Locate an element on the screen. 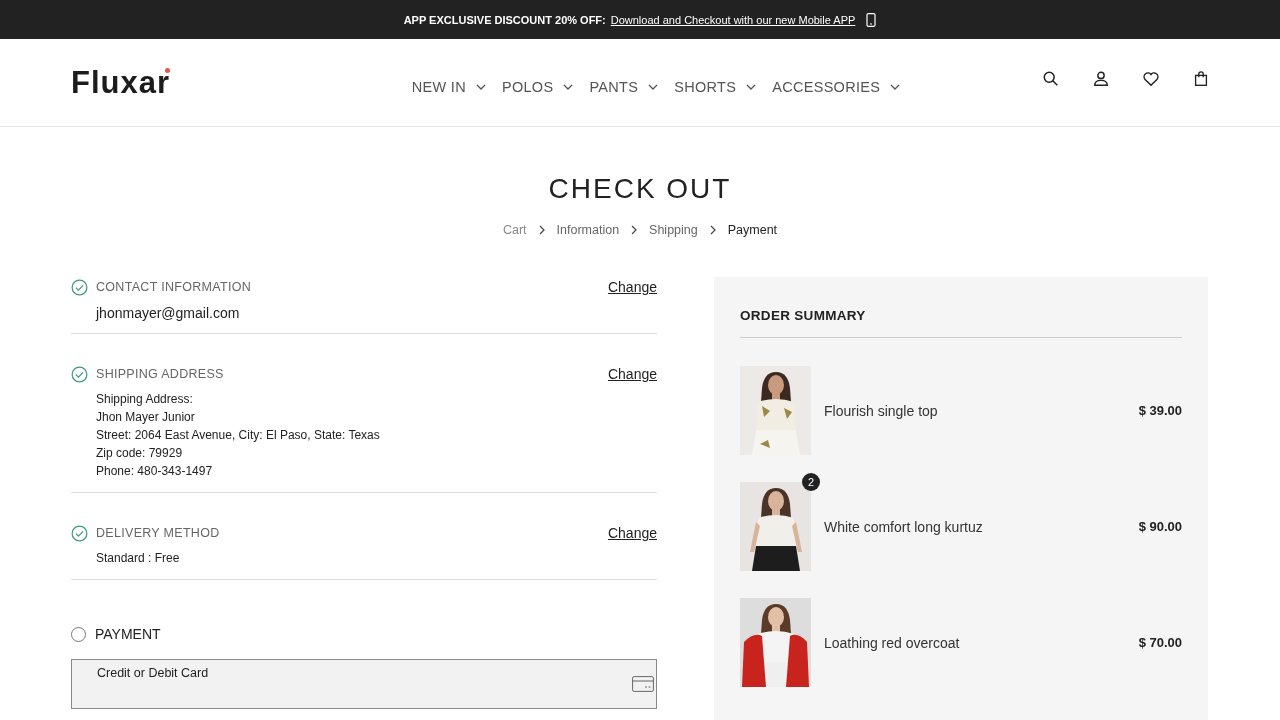 Image resolution: width=1280 pixels, height=720 pixels. nav-menu-item: PANTS is located at coordinates (624, 86).